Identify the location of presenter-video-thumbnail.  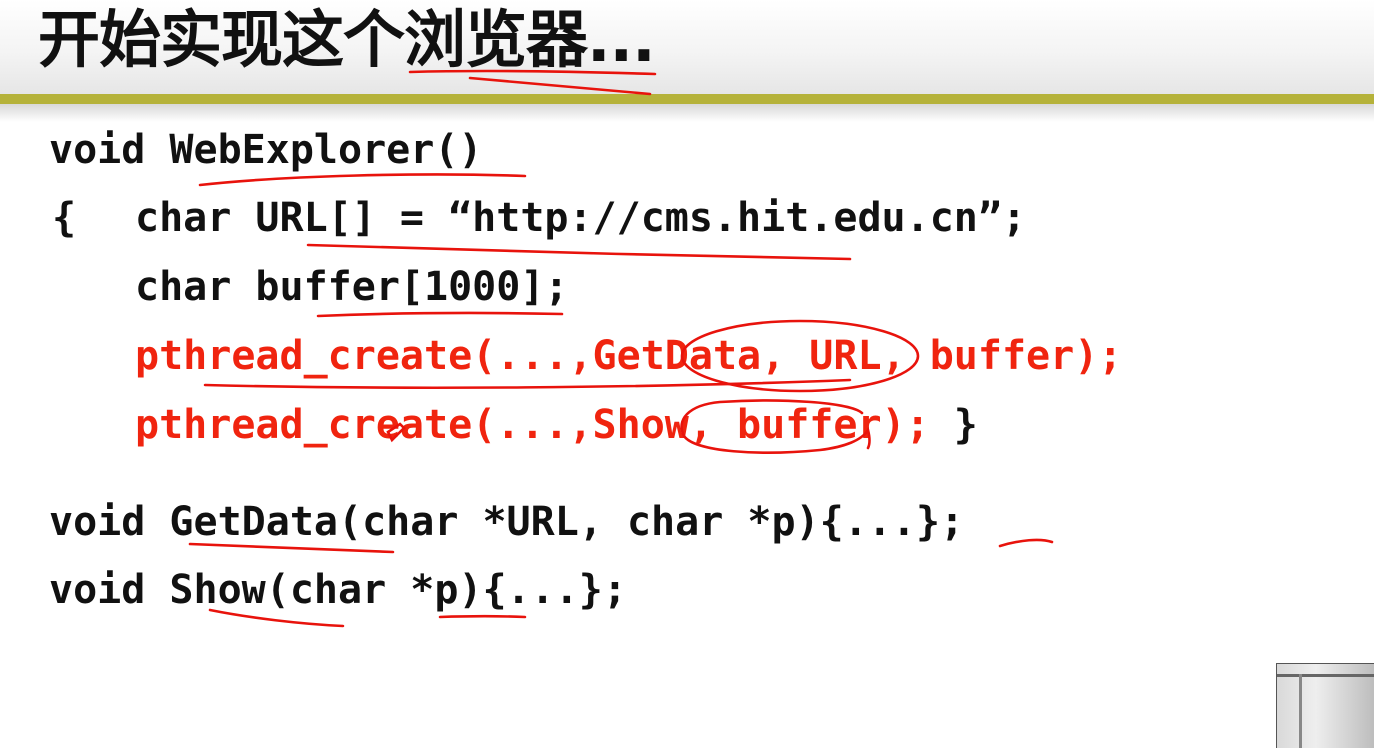
(1325, 705).